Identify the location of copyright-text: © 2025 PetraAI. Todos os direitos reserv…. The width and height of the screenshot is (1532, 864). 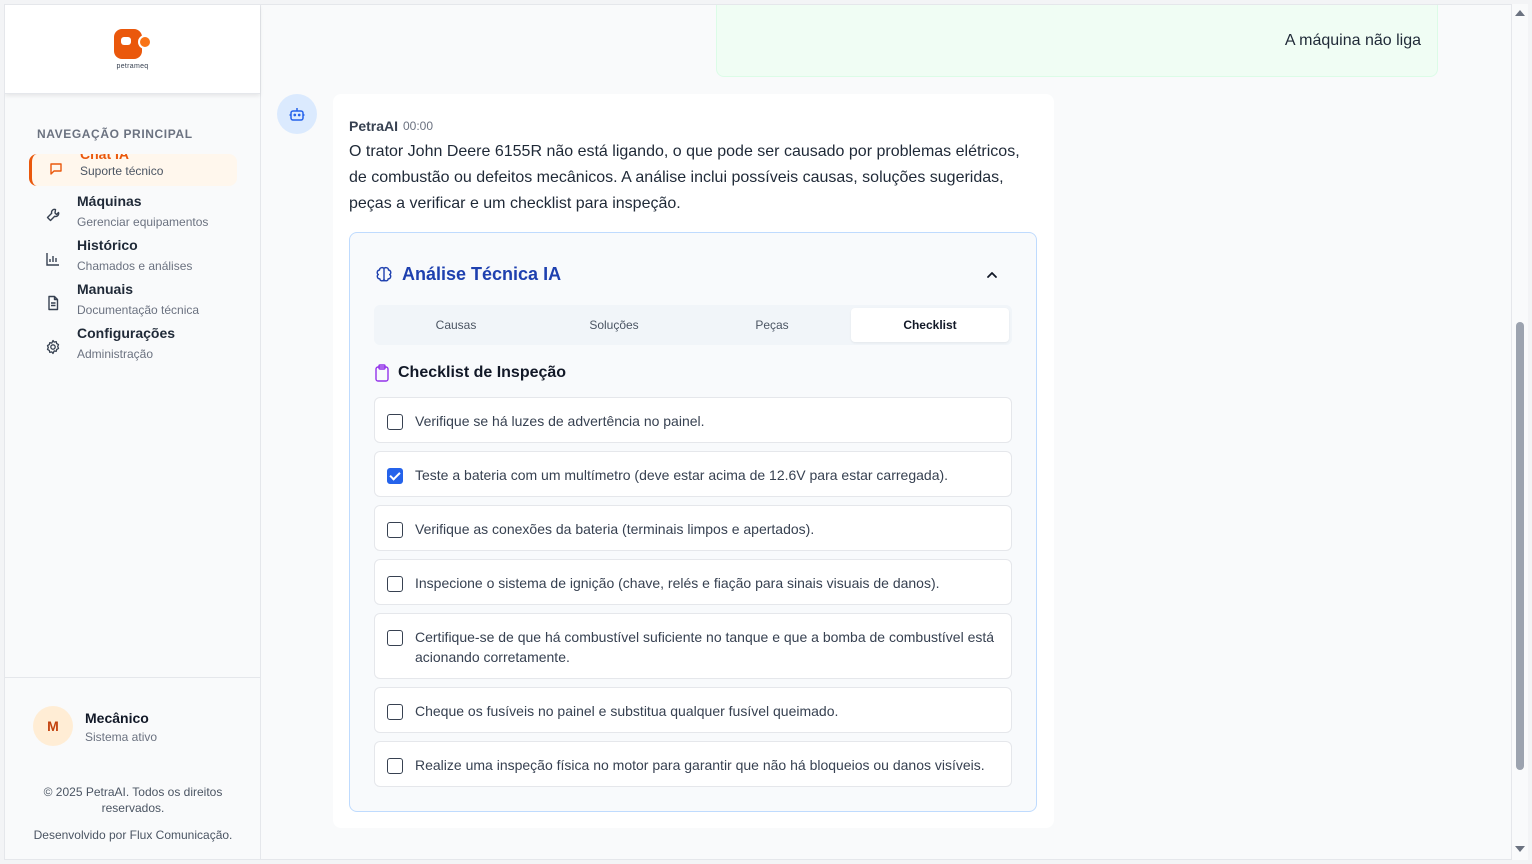
(133, 800).